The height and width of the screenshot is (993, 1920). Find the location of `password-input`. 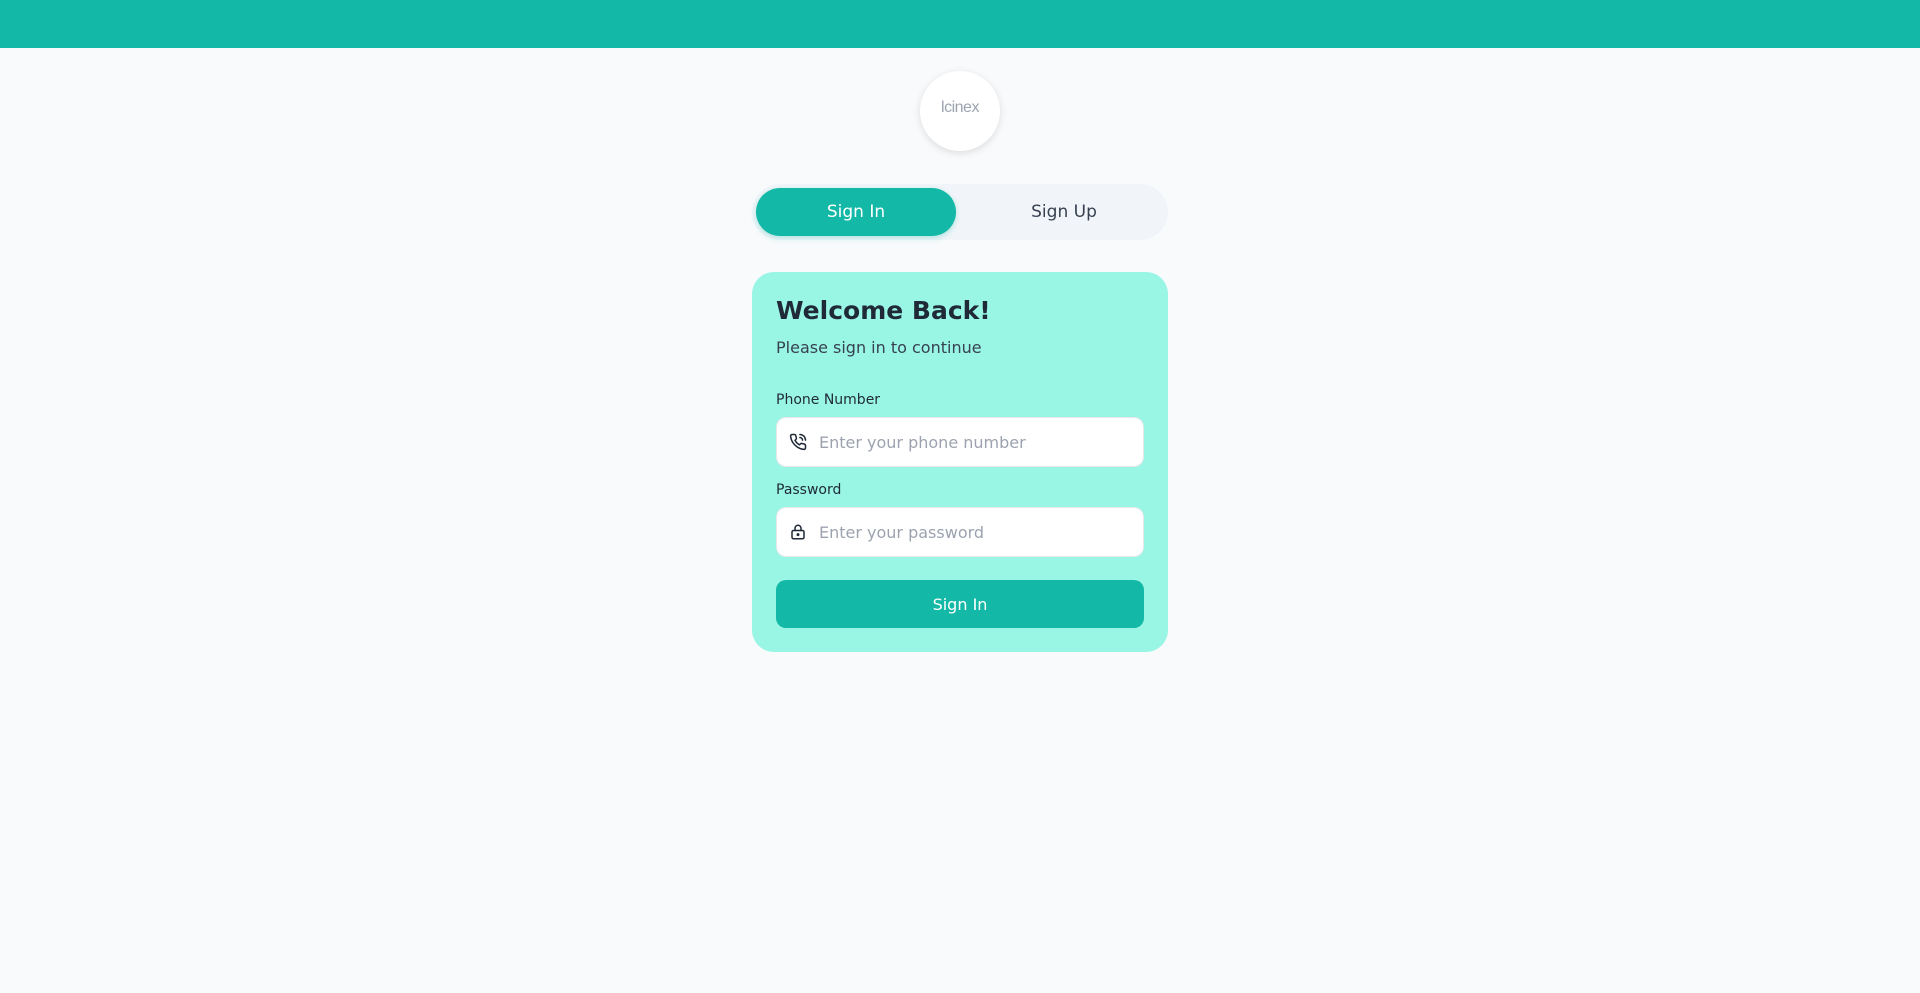

password-input is located at coordinates (979, 532).